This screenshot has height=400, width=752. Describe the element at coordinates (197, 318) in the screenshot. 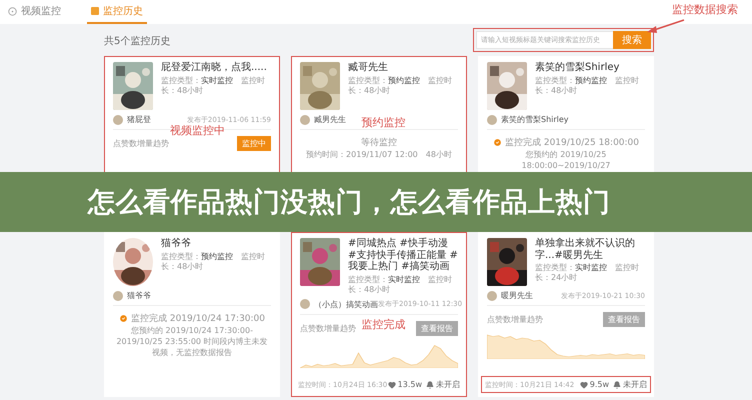

I see `status-text: 监控完成 2019/10/24 17:30:00` at that location.